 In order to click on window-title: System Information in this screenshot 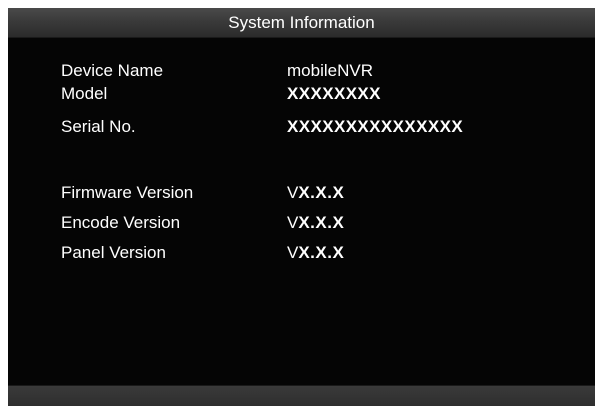, I will do `click(301, 22)`.